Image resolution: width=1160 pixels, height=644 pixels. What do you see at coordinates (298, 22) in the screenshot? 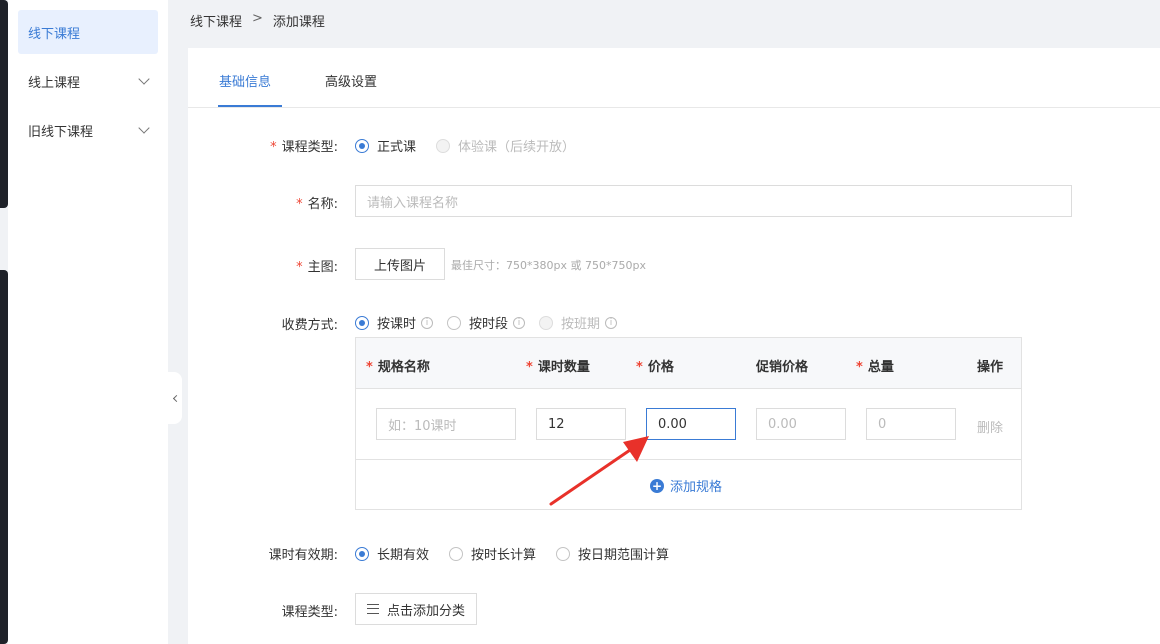
I see `breadcrumb-current: 添加课程` at bounding box center [298, 22].